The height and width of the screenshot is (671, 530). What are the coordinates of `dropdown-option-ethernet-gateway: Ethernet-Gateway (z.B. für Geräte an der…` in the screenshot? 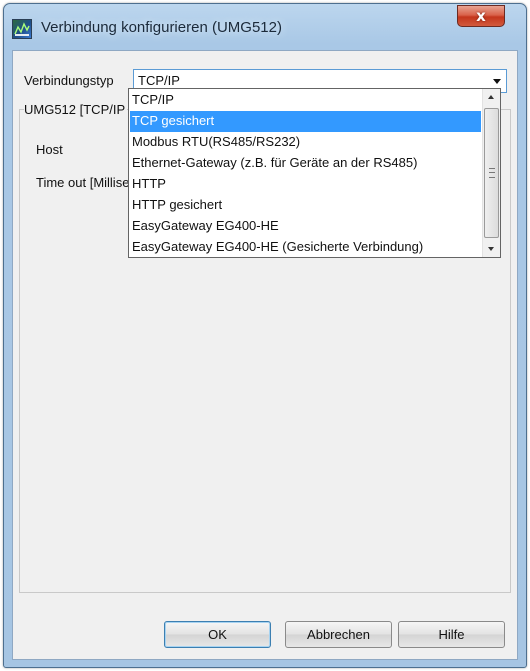 It's located at (305, 163).